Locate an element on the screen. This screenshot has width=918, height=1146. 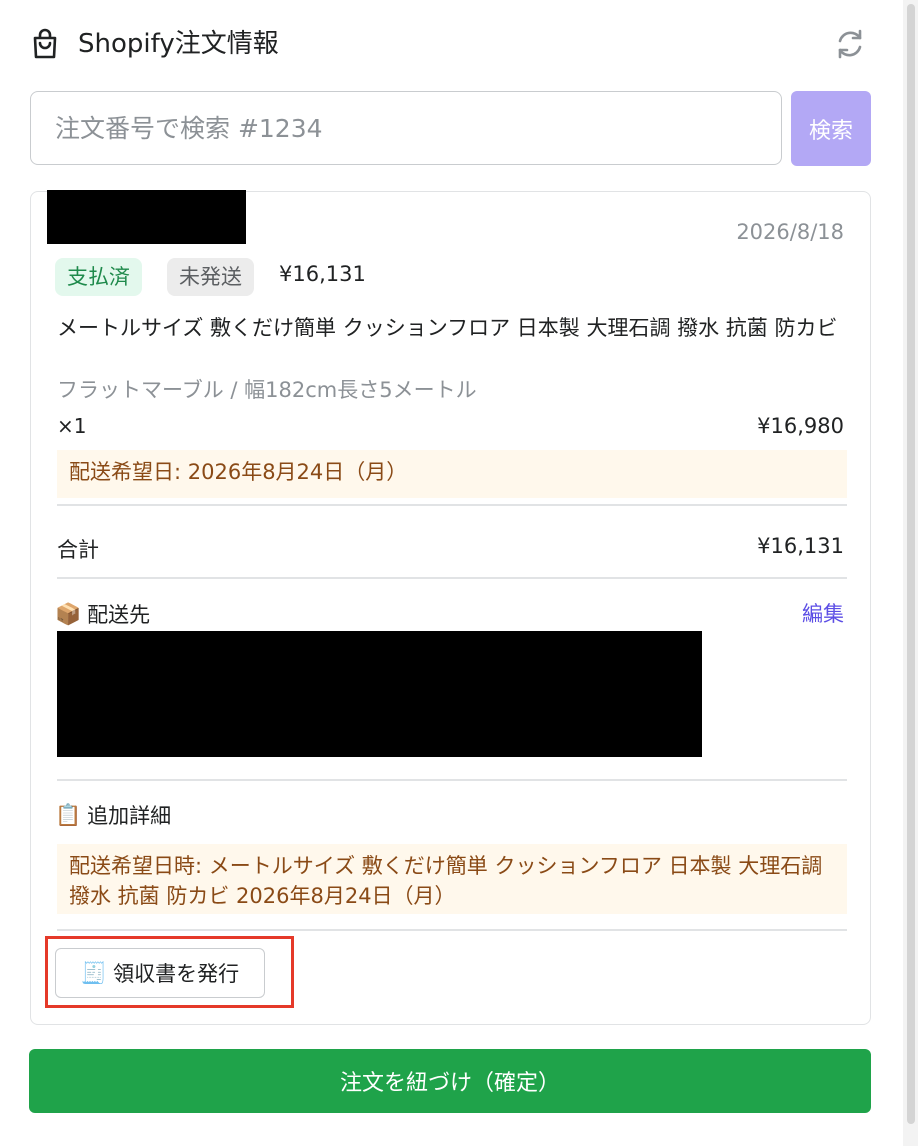
order-total-inline: ¥16,131 is located at coordinates (322, 274).